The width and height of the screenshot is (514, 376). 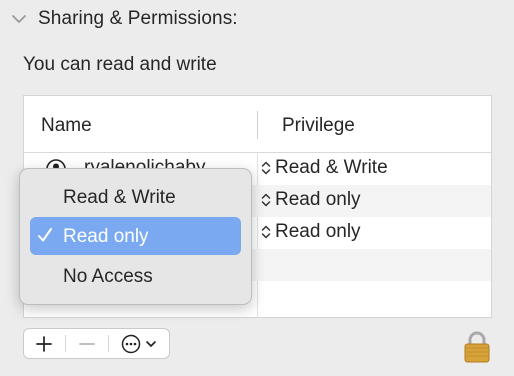 What do you see at coordinates (135, 276) in the screenshot?
I see `menu-item-no-access: No Access` at bounding box center [135, 276].